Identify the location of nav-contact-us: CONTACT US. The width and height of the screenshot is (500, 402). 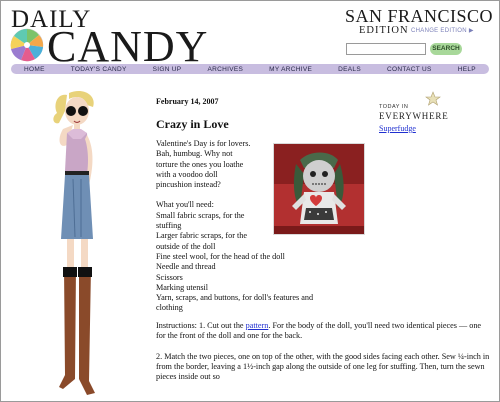
(409, 69).